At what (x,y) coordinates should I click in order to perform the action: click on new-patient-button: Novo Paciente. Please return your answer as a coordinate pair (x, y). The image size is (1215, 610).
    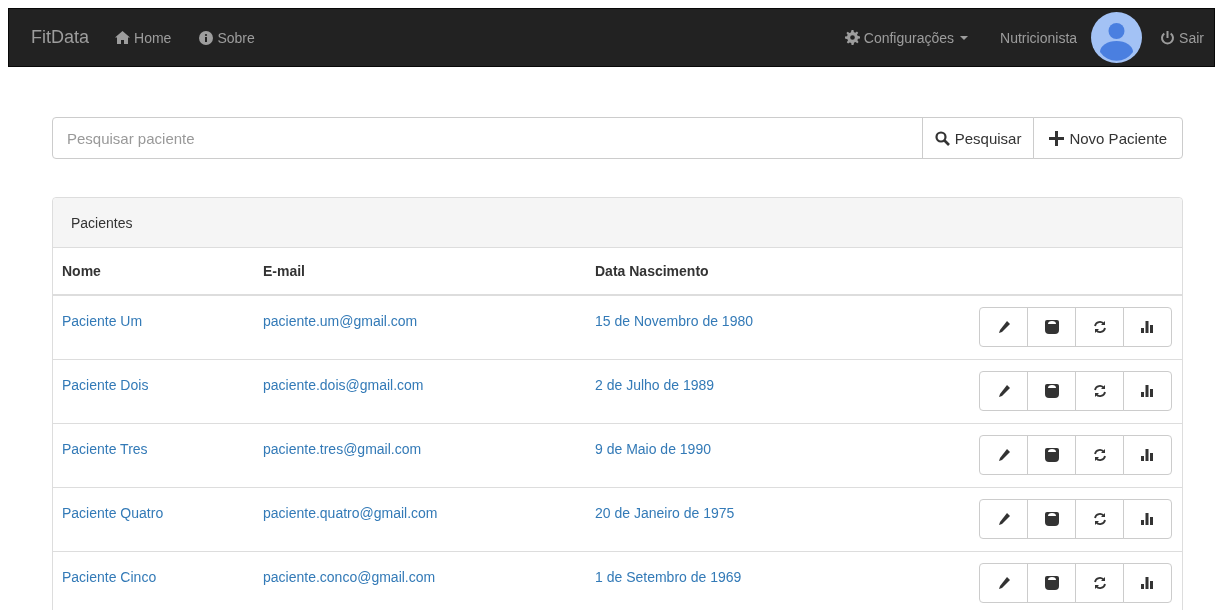
    Looking at the image, I should click on (1108, 138).